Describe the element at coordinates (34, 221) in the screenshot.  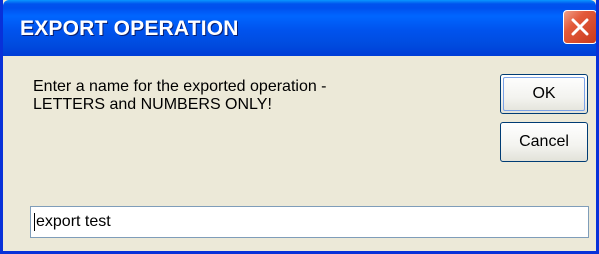
I see `text-caret` at that location.